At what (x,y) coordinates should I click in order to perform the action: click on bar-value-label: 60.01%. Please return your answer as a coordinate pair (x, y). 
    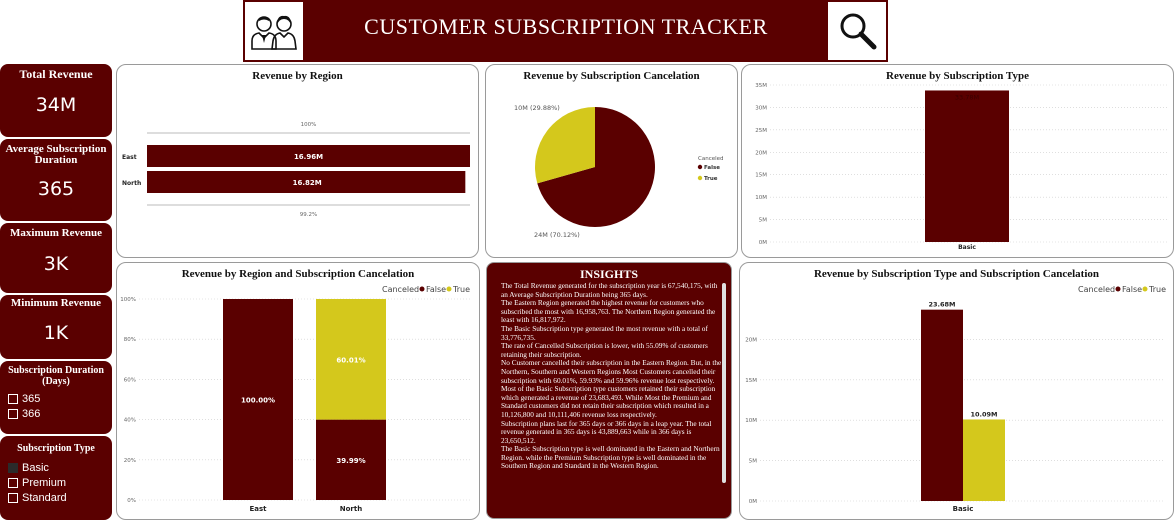
    Looking at the image, I should click on (350, 360).